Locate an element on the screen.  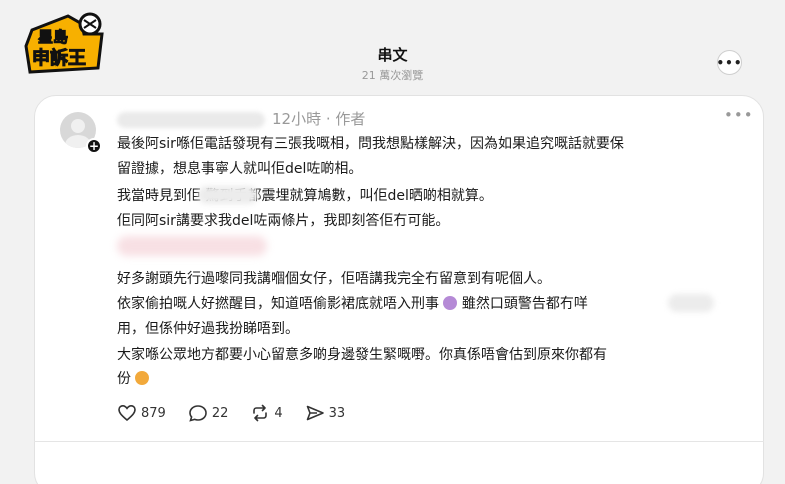
post-text-line: 最後阿sir喺佢電話發現有三張我嘅相，問我想點樣解決，因為如果追究嘅話就要保 is located at coordinates (370, 144).